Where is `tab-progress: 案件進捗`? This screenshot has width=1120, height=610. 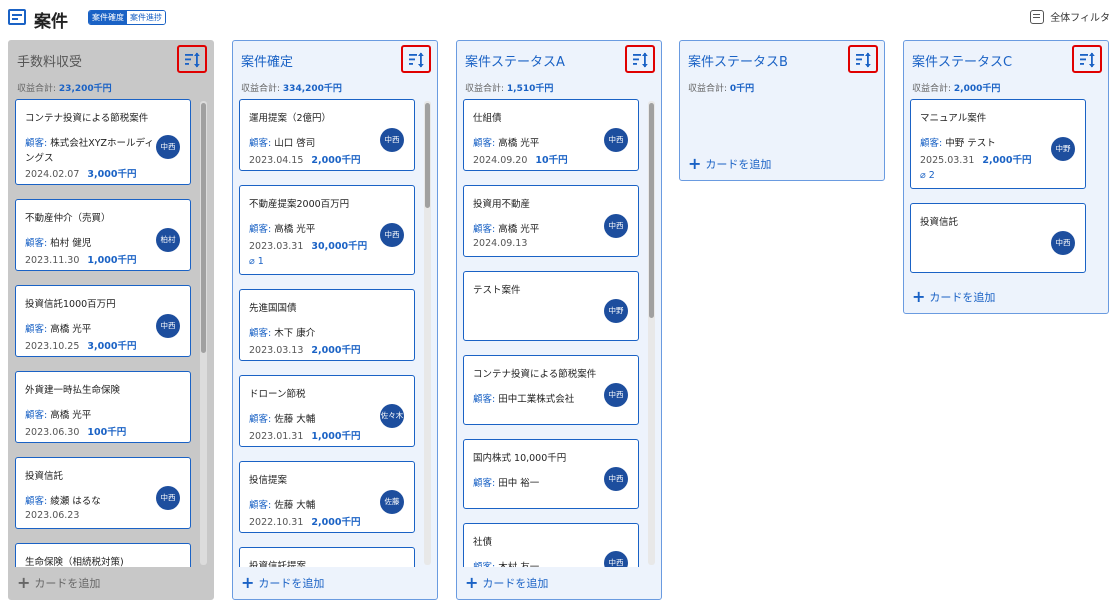
tab-progress: 案件進捗 is located at coordinates (146, 17).